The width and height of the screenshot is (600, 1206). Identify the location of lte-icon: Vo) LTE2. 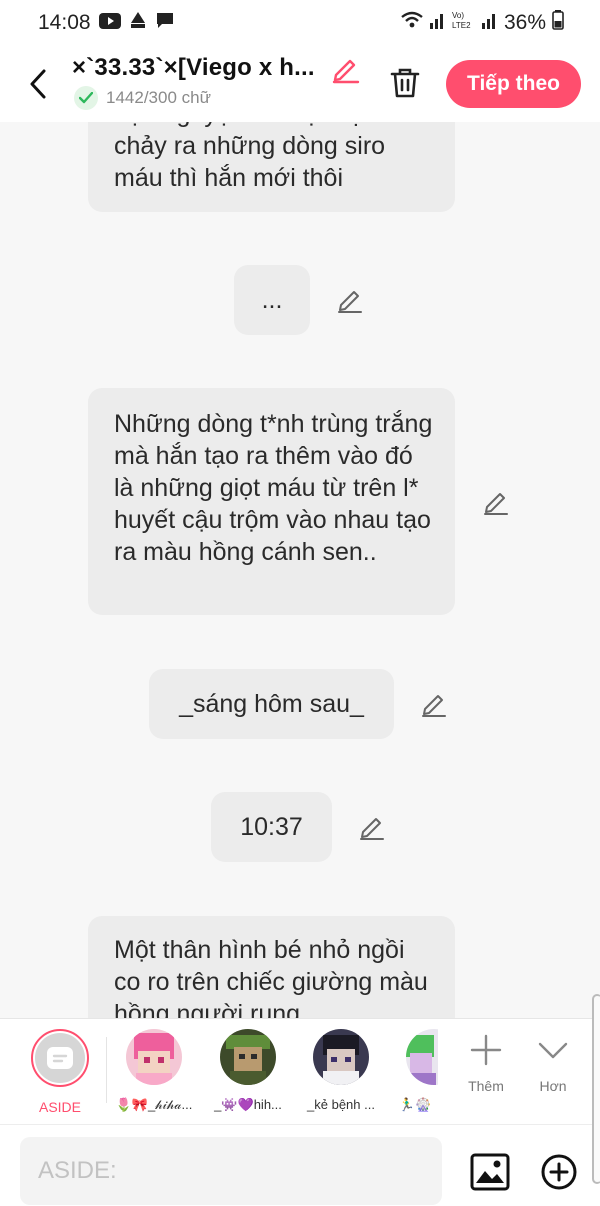
(464, 23).